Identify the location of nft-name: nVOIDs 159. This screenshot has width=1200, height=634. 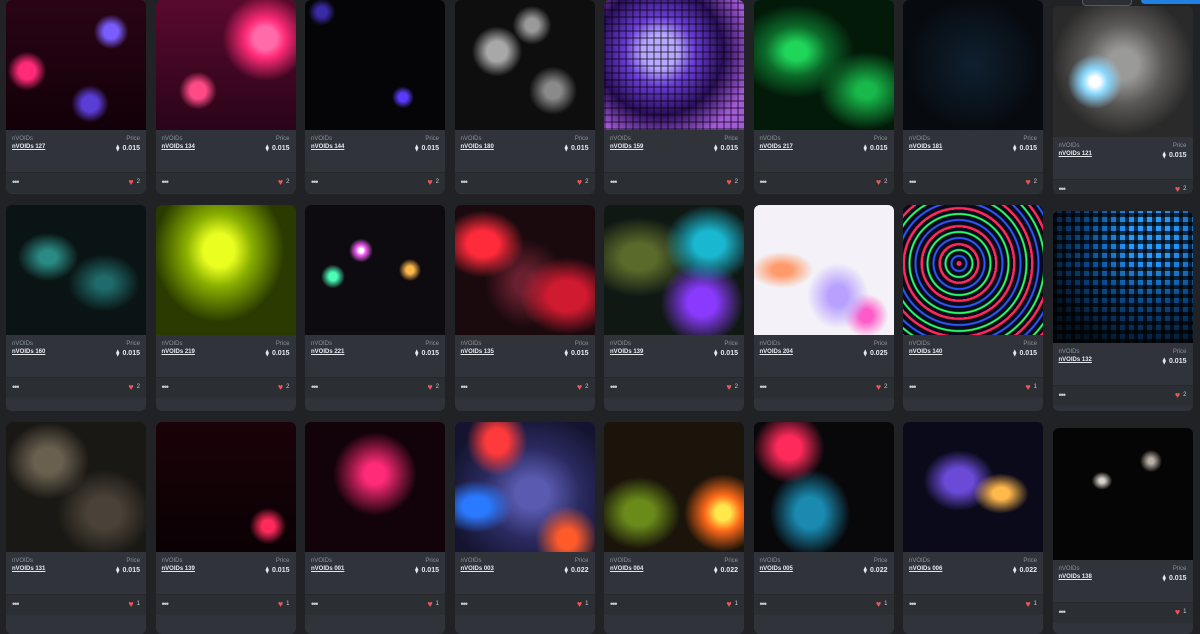
(626, 147).